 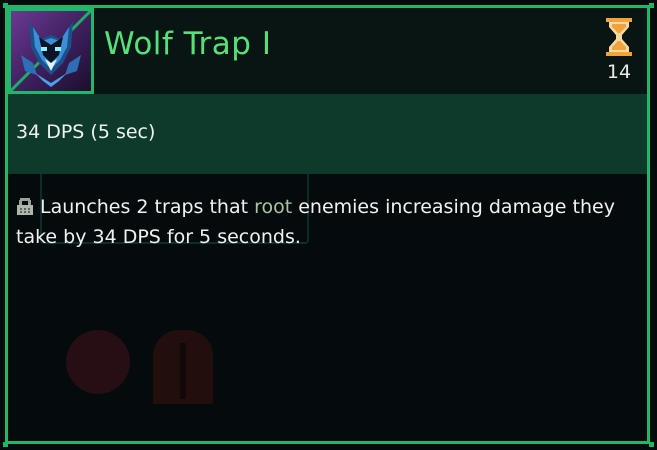 I want to click on description-keyword-root: root, so click(x=273, y=207).